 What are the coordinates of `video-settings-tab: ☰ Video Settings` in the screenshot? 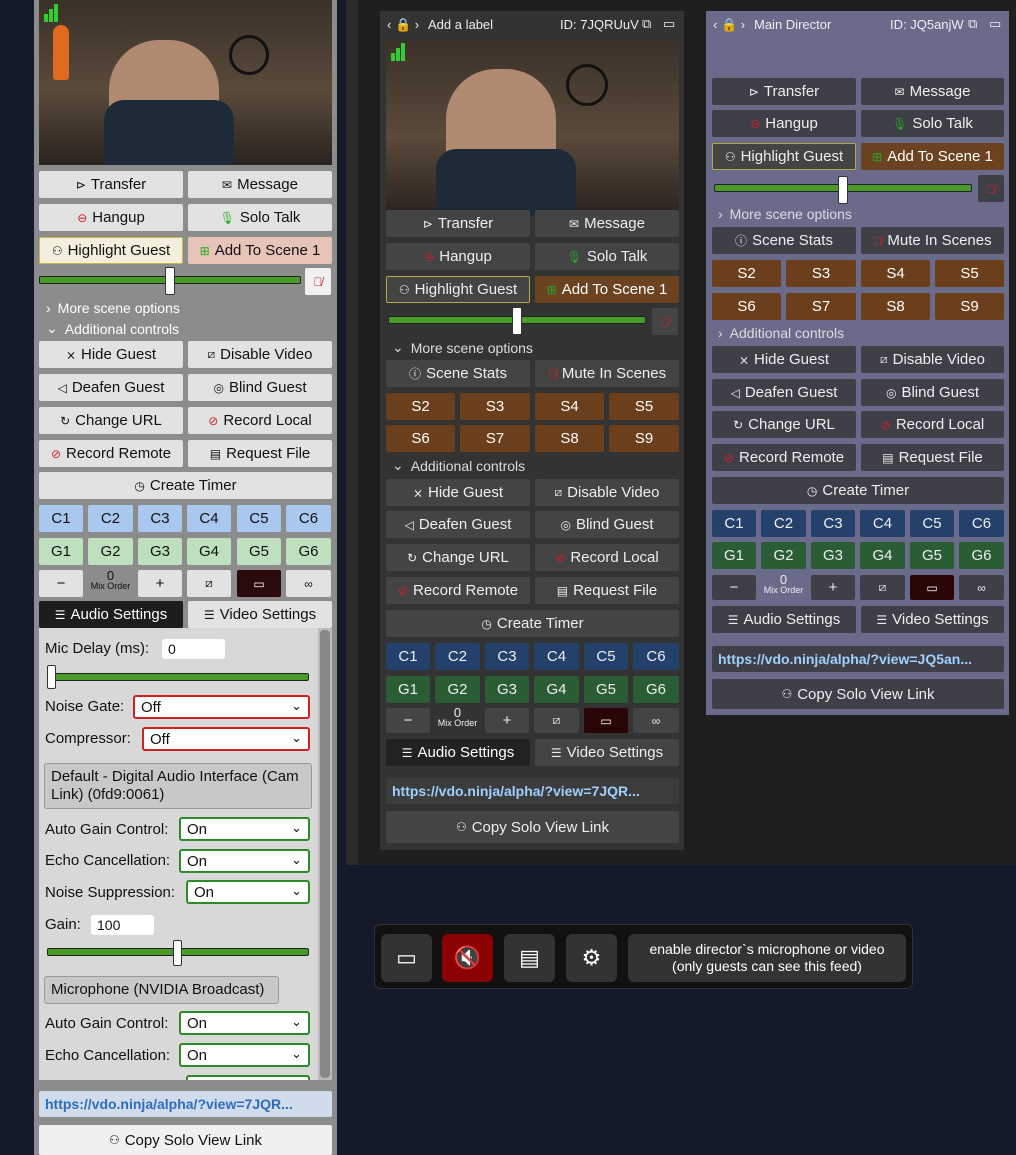 It's located at (260, 614).